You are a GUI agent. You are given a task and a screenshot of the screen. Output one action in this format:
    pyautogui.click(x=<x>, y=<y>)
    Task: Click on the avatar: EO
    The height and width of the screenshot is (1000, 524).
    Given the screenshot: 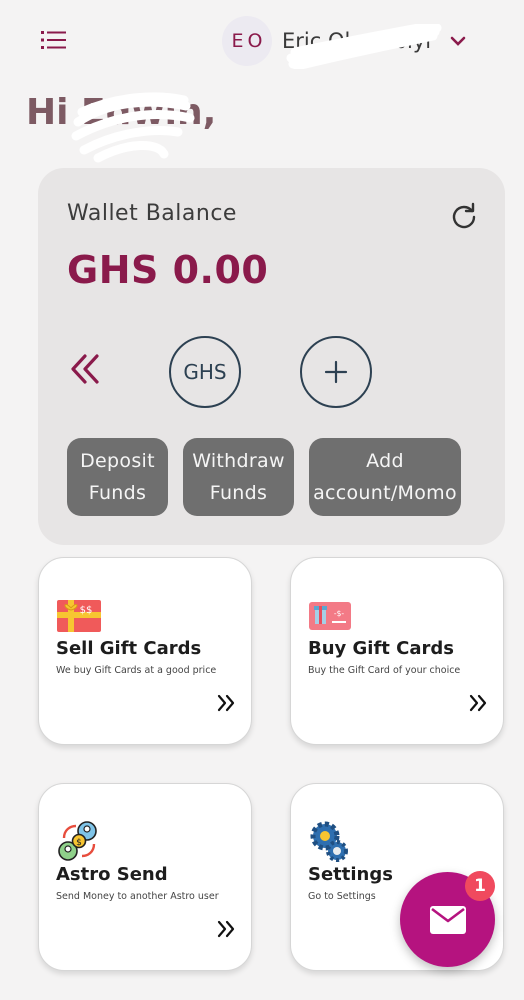 What is the action you would take?
    pyautogui.click(x=247, y=41)
    